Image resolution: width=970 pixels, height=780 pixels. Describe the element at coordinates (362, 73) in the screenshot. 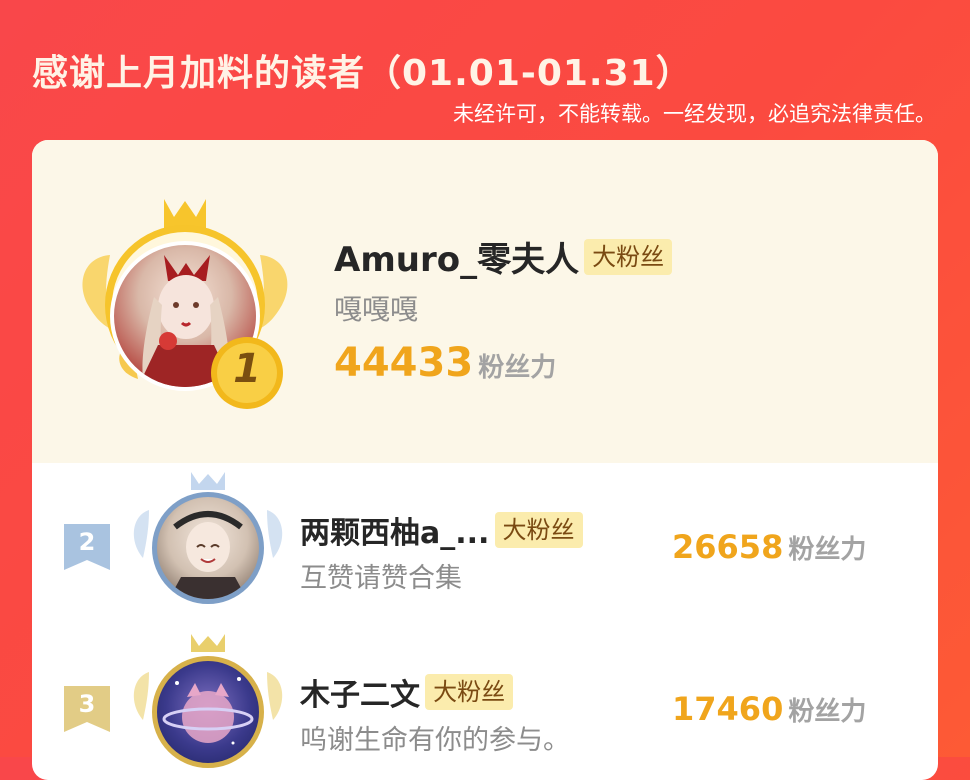

I see `page-title: 感谢上月加料的读者（01.01-01.31）` at that location.